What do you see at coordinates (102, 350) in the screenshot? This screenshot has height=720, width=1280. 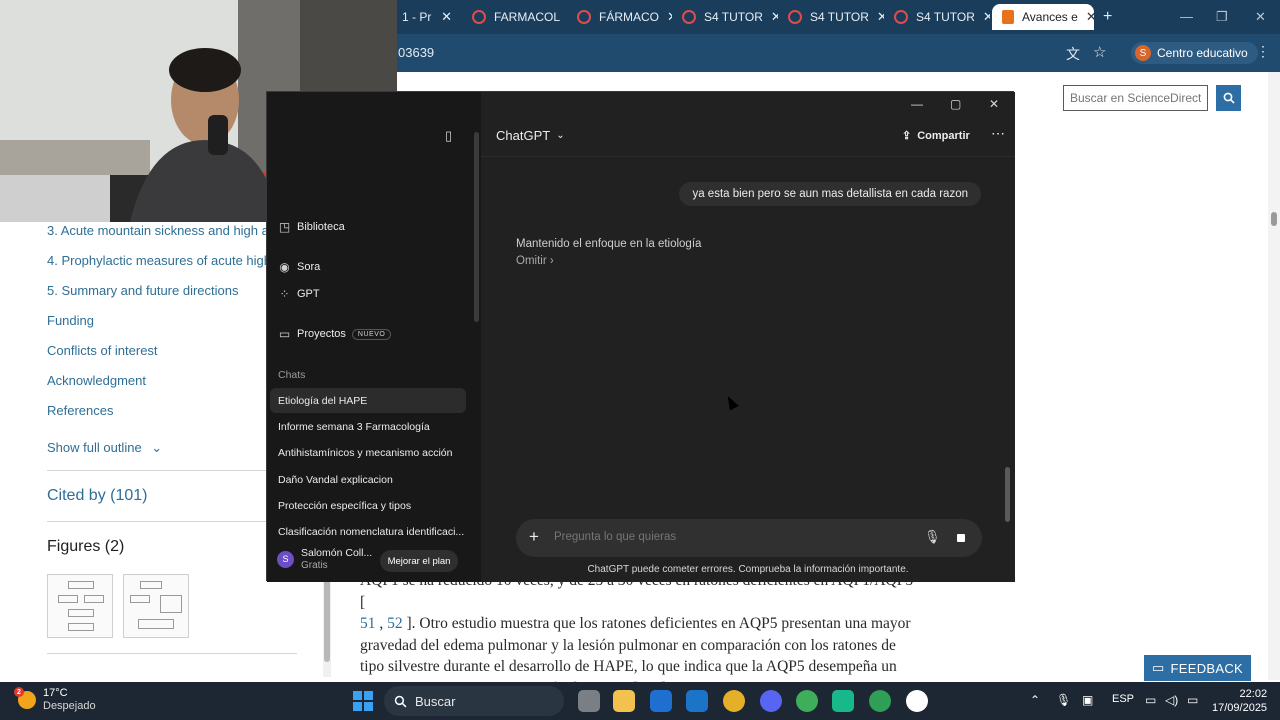 I see `outline-link: Conflicts of interest` at bounding box center [102, 350].